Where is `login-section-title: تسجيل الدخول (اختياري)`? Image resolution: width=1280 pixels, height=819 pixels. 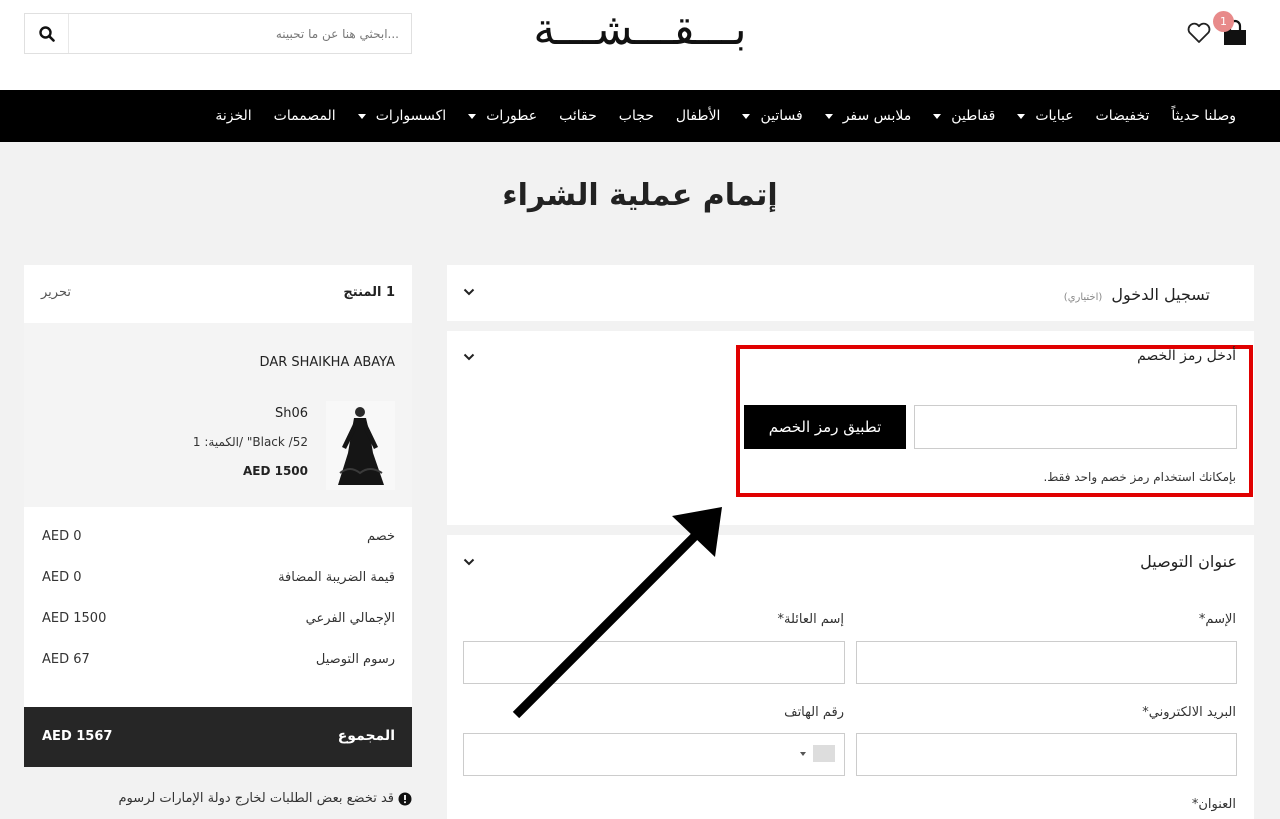 login-section-title: تسجيل الدخول (اختياري) is located at coordinates (1137, 294).